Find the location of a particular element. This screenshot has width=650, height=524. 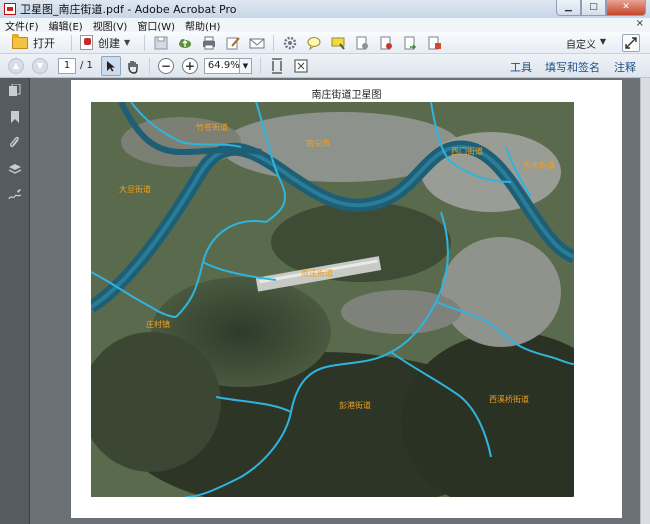

create-pdf-icon is located at coordinates (86, 42).